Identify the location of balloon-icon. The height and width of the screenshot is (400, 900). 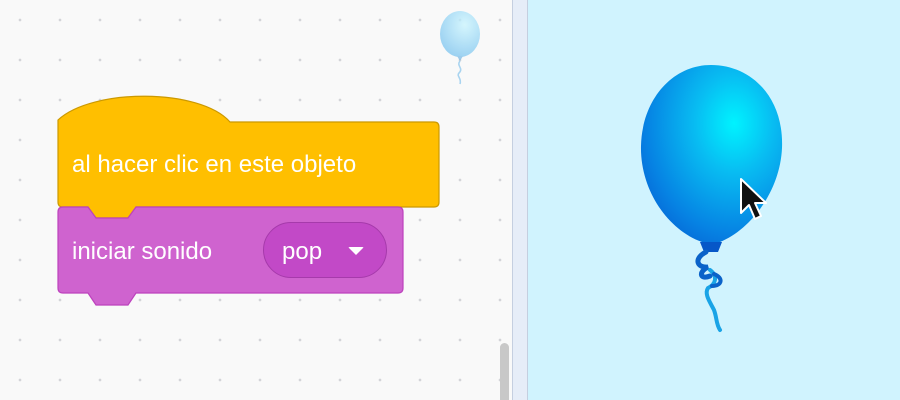
(713, 199).